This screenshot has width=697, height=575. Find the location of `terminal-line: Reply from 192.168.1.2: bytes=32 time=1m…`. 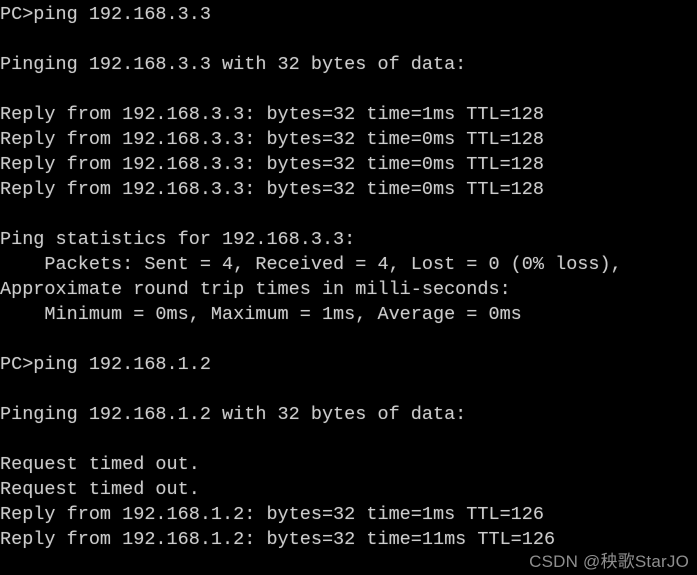

terminal-line: Reply from 192.168.1.2: bytes=32 time=1m… is located at coordinates (272, 514).